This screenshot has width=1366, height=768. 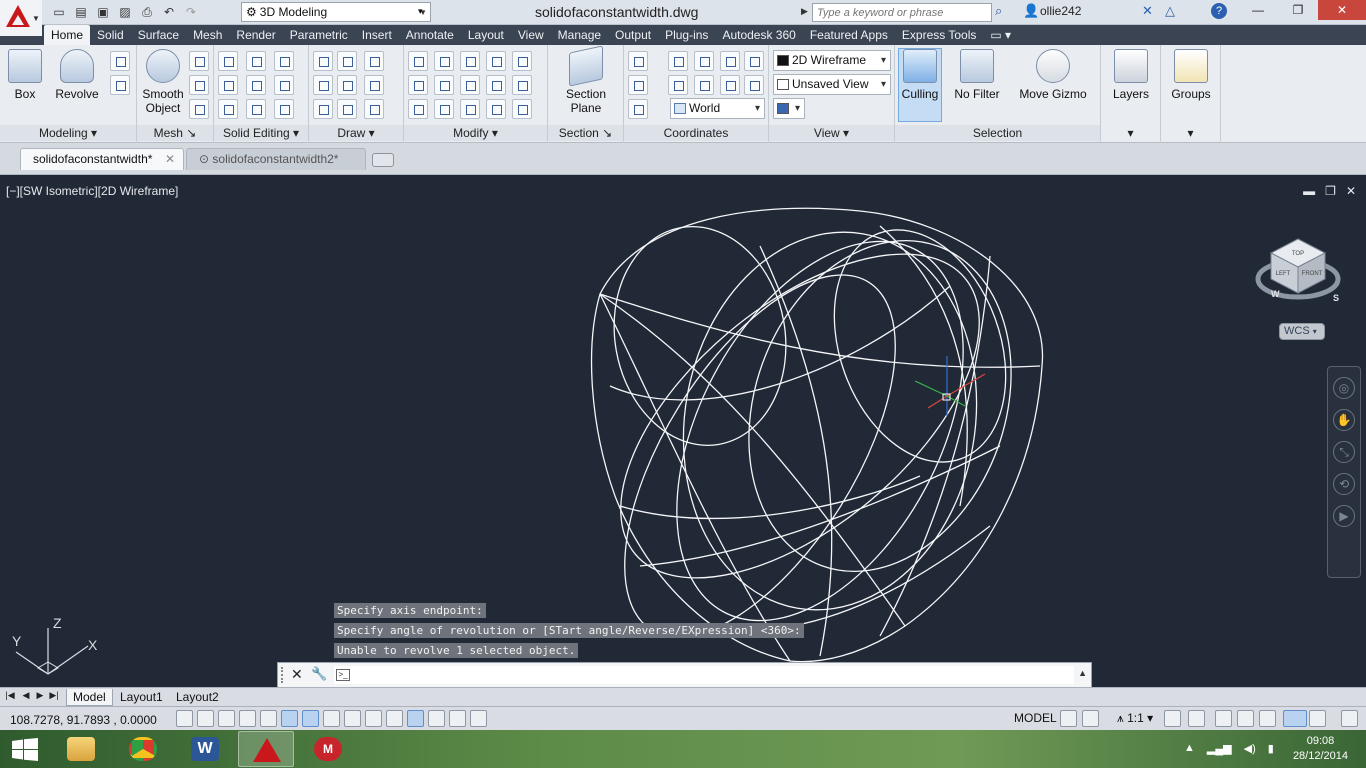 I want to click on taskbar-app-m: M, so click(x=328, y=749).